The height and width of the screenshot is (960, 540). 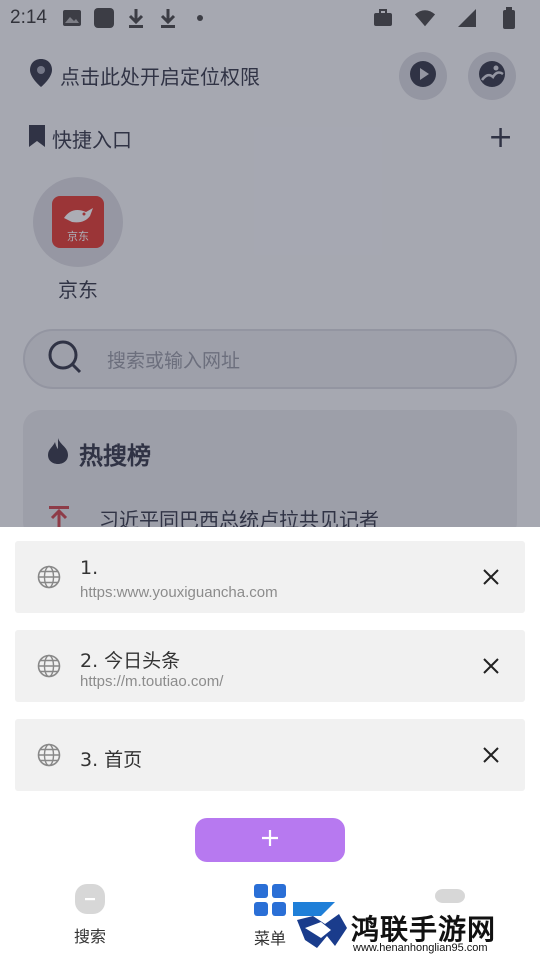 I want to click on grid-menu-icon, so click(x=270, y=902).